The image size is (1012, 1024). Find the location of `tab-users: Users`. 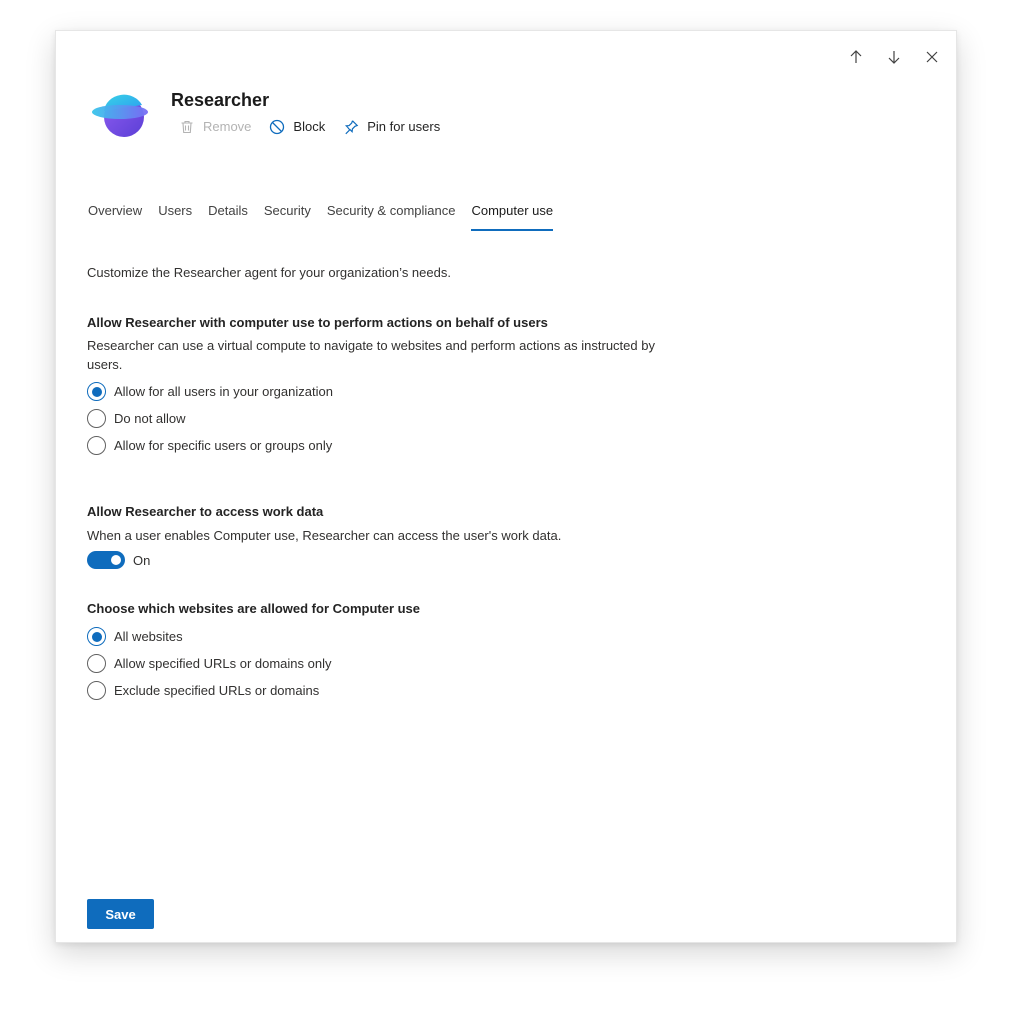

tab-users: Users is located at coordinates (175, 217).